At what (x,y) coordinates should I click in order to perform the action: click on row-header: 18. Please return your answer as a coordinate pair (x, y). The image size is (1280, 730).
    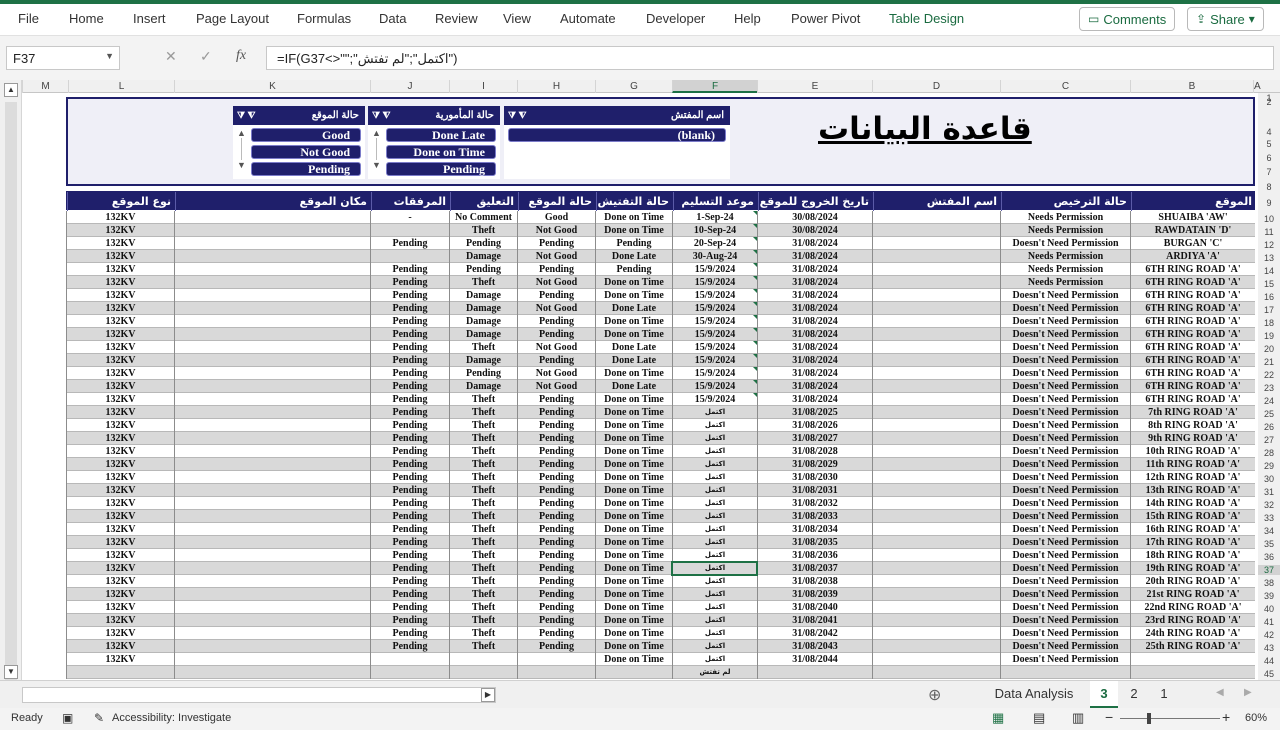
    Looking at the image, I should click on (1269, 323).